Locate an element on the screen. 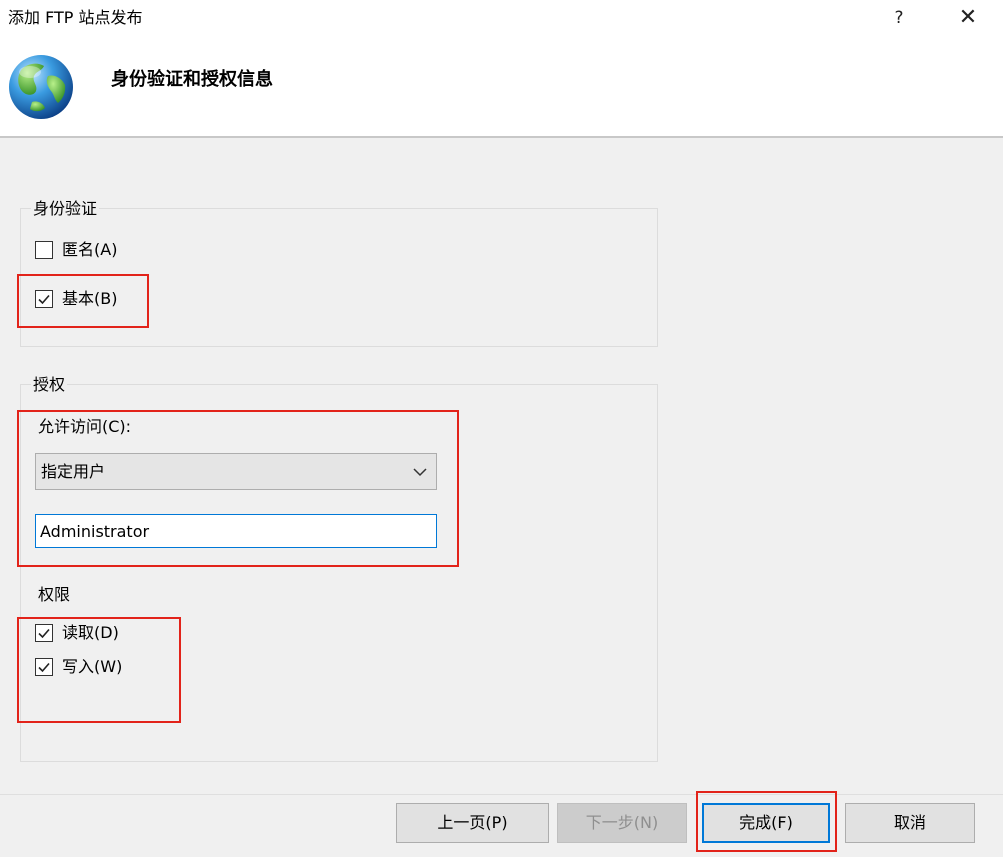 The width and height of the screenshot is (1003, 857). next-button: 下一步(N) is located at coordinates (622, 823).